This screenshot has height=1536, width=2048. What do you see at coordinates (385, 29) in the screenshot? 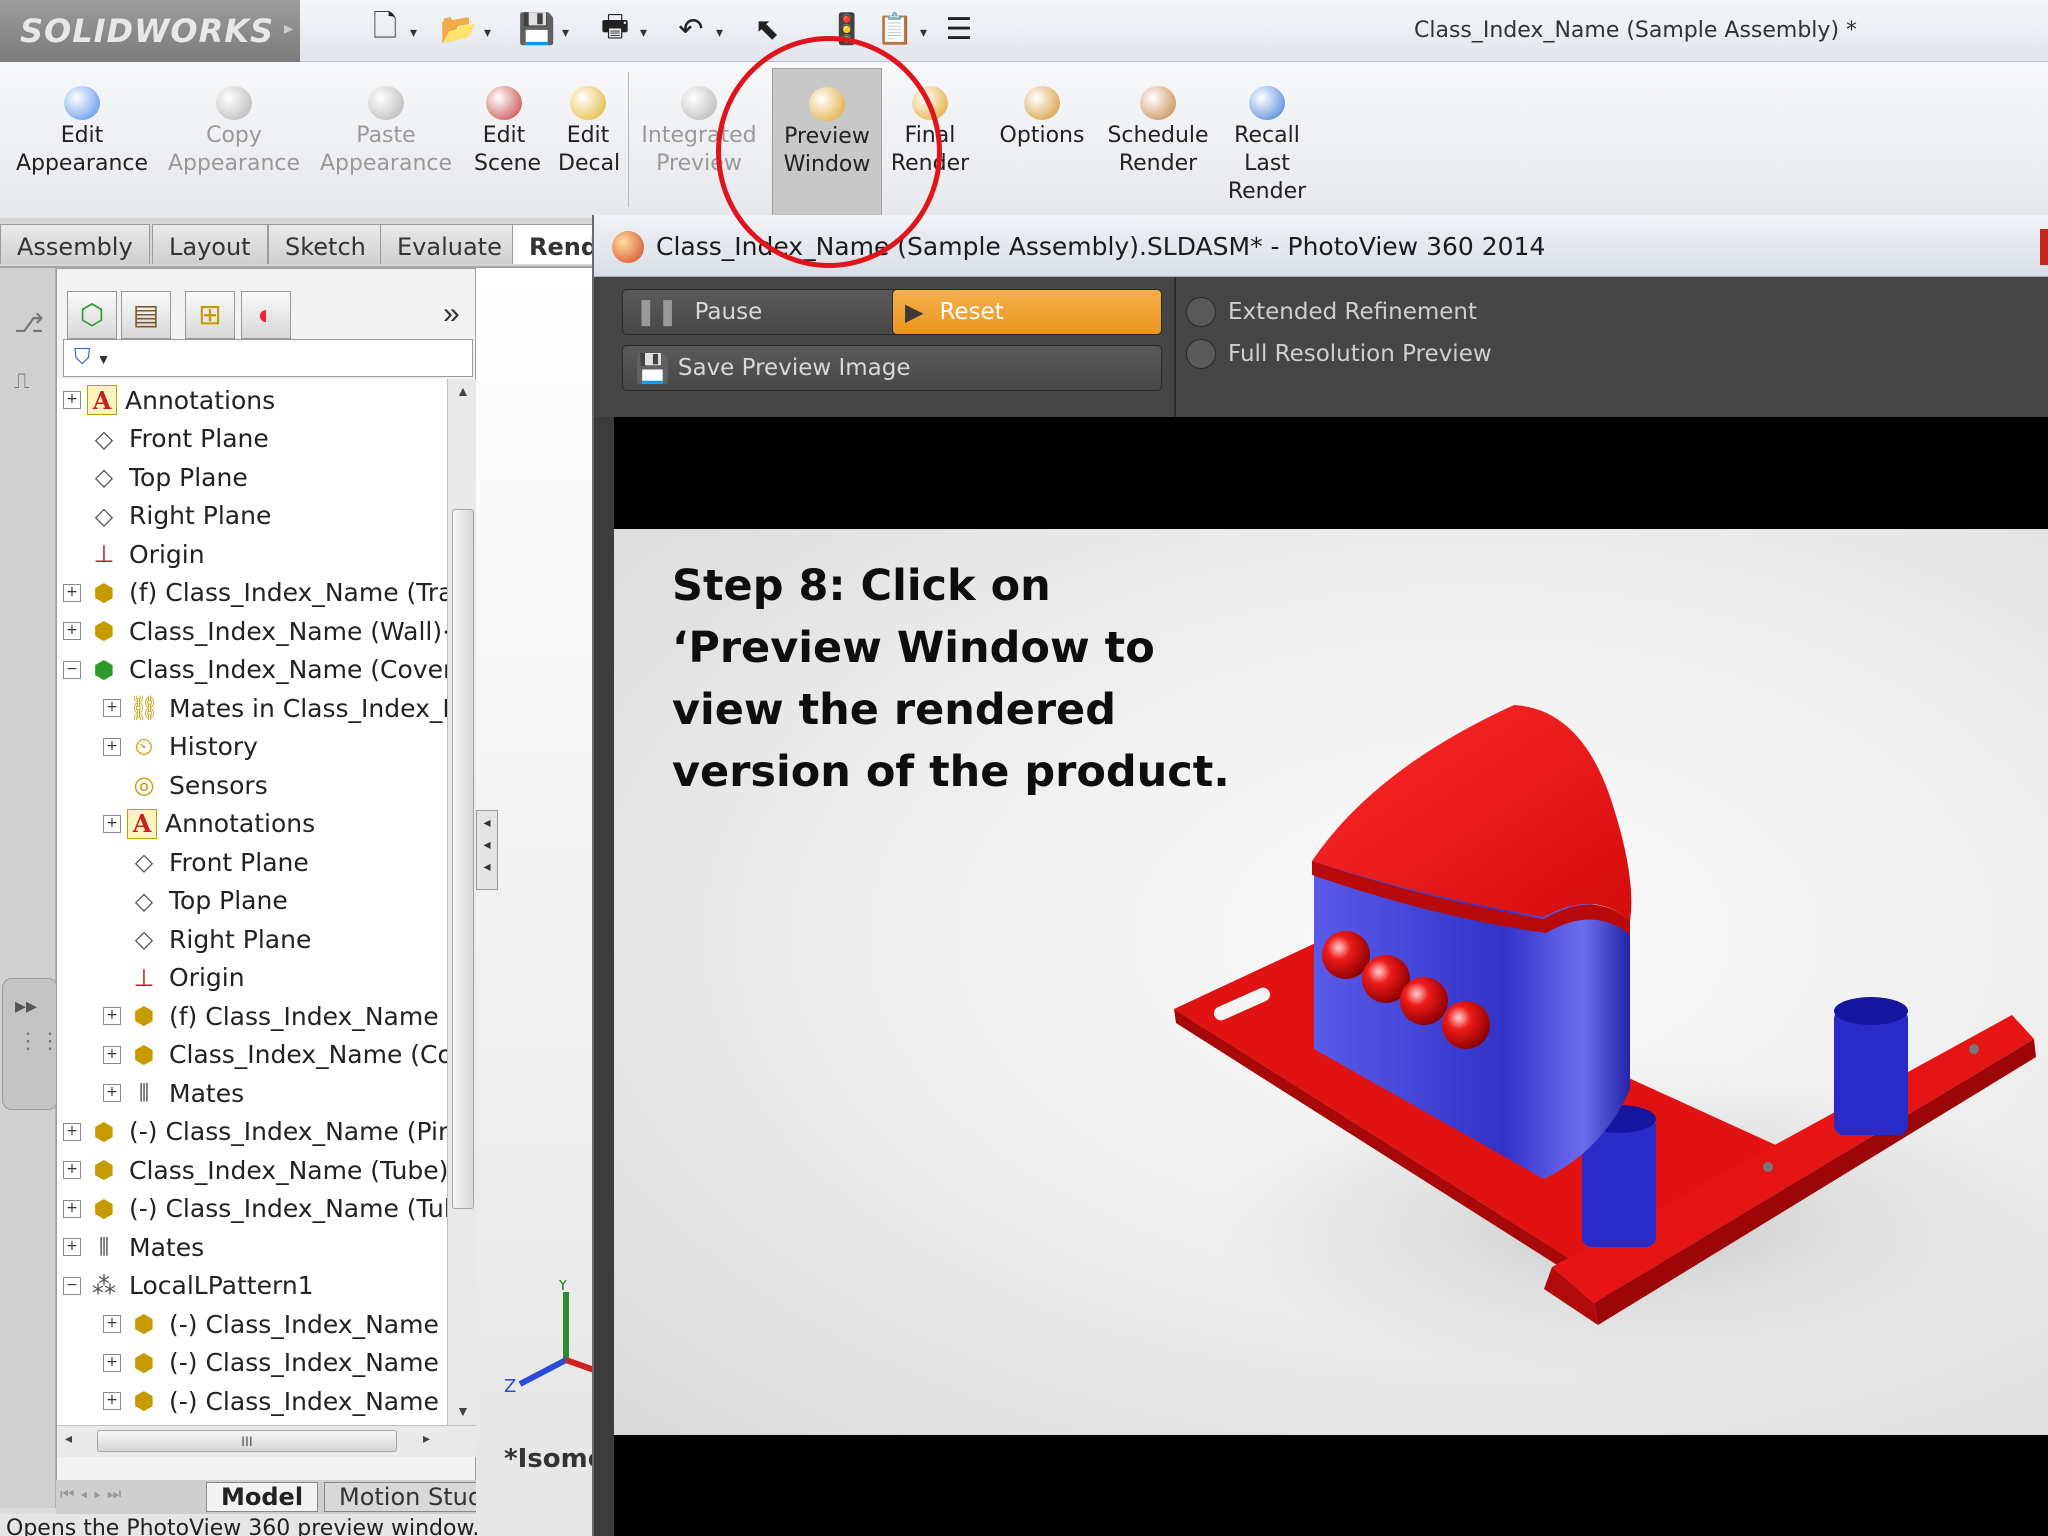
I see `new-document-icon: 🗋` at bounding box center [385, 29].